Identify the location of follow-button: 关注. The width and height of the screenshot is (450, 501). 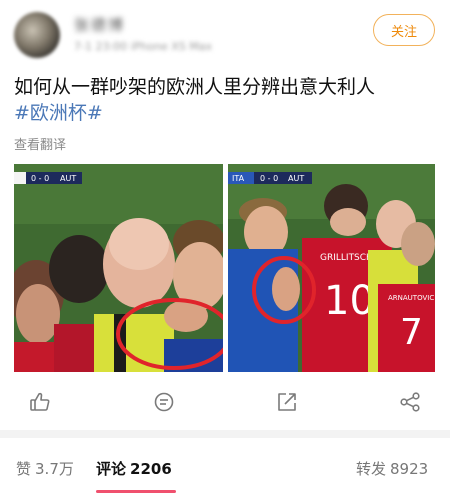
(404, 30).